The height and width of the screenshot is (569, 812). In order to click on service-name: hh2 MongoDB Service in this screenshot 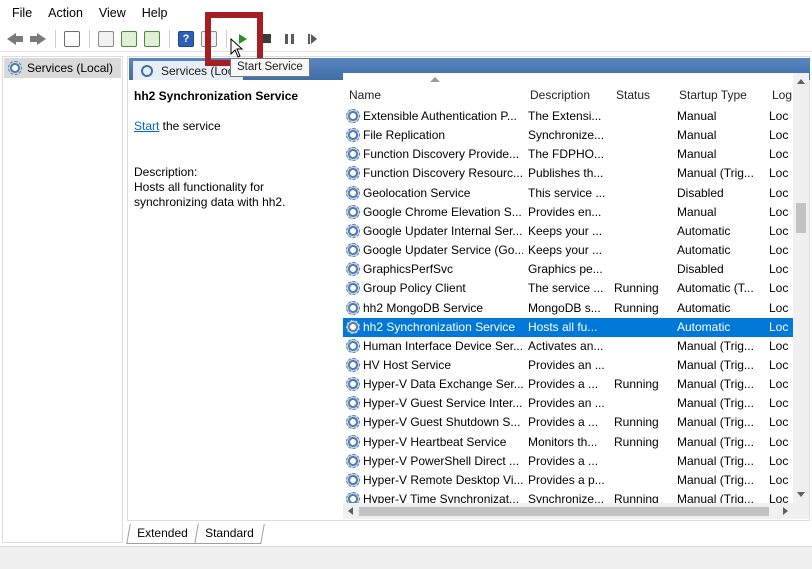, I will do `click(423, 307)`.